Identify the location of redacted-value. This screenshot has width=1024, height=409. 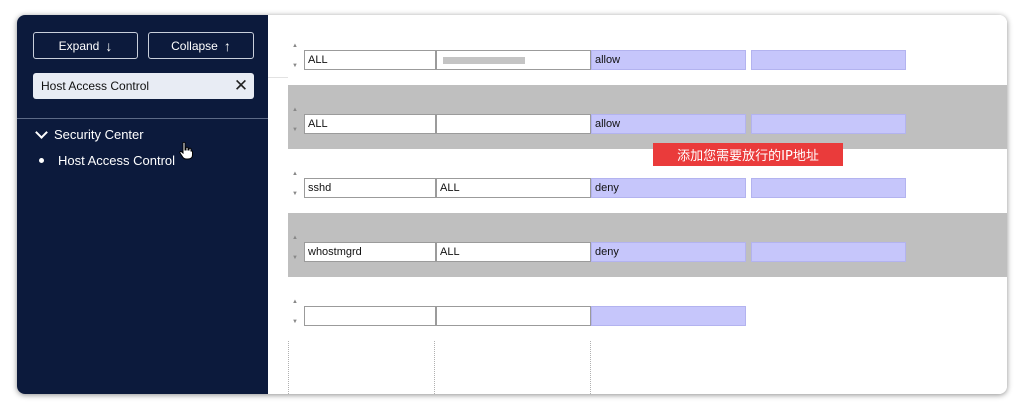
(484, 60).